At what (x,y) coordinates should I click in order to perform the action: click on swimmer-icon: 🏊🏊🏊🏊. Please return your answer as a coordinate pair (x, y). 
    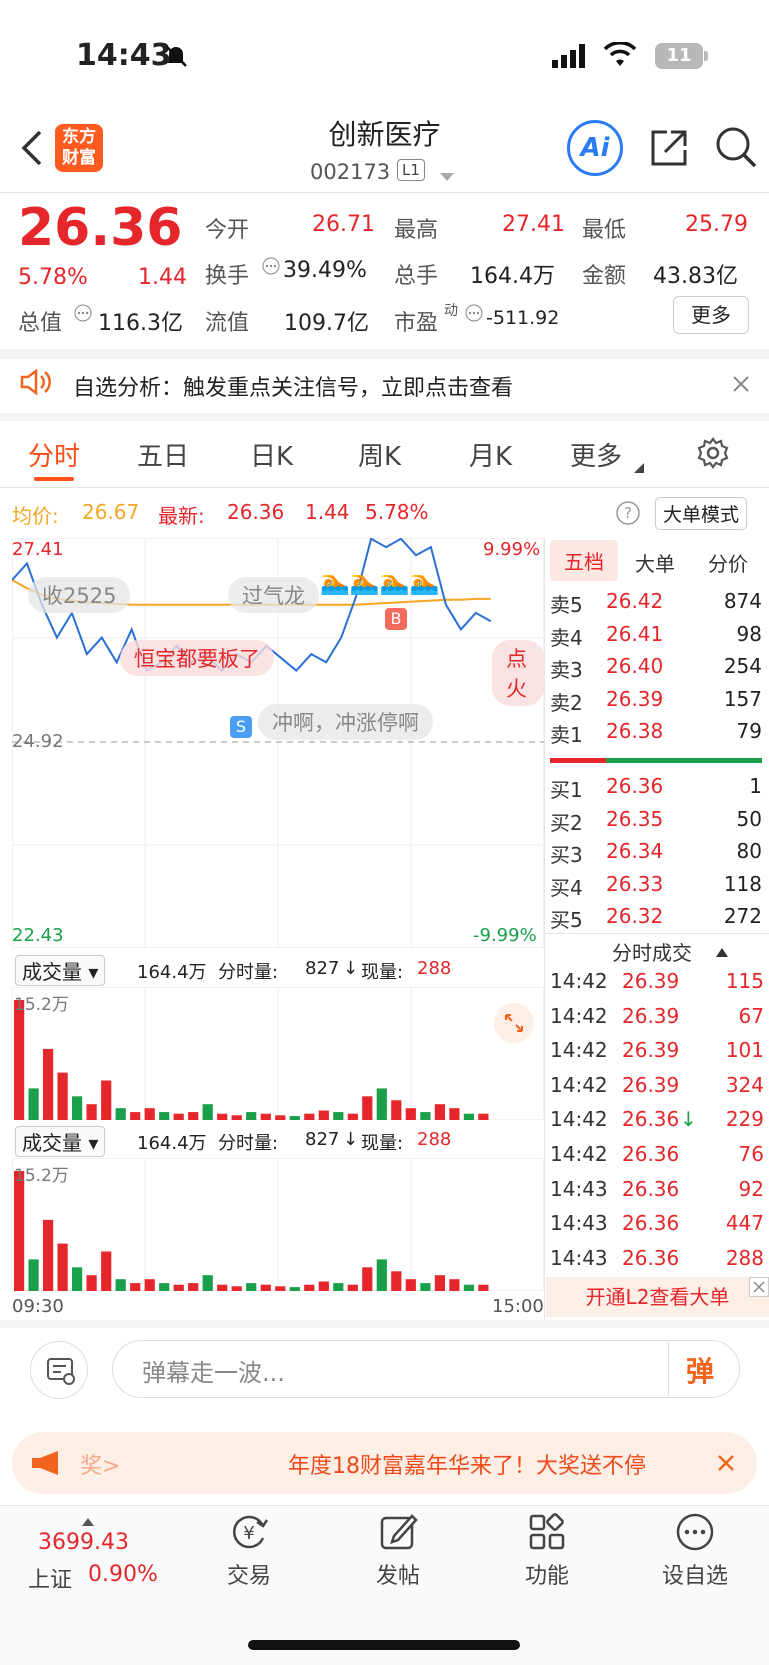
    Looking at the image, I should click on (380, 582).